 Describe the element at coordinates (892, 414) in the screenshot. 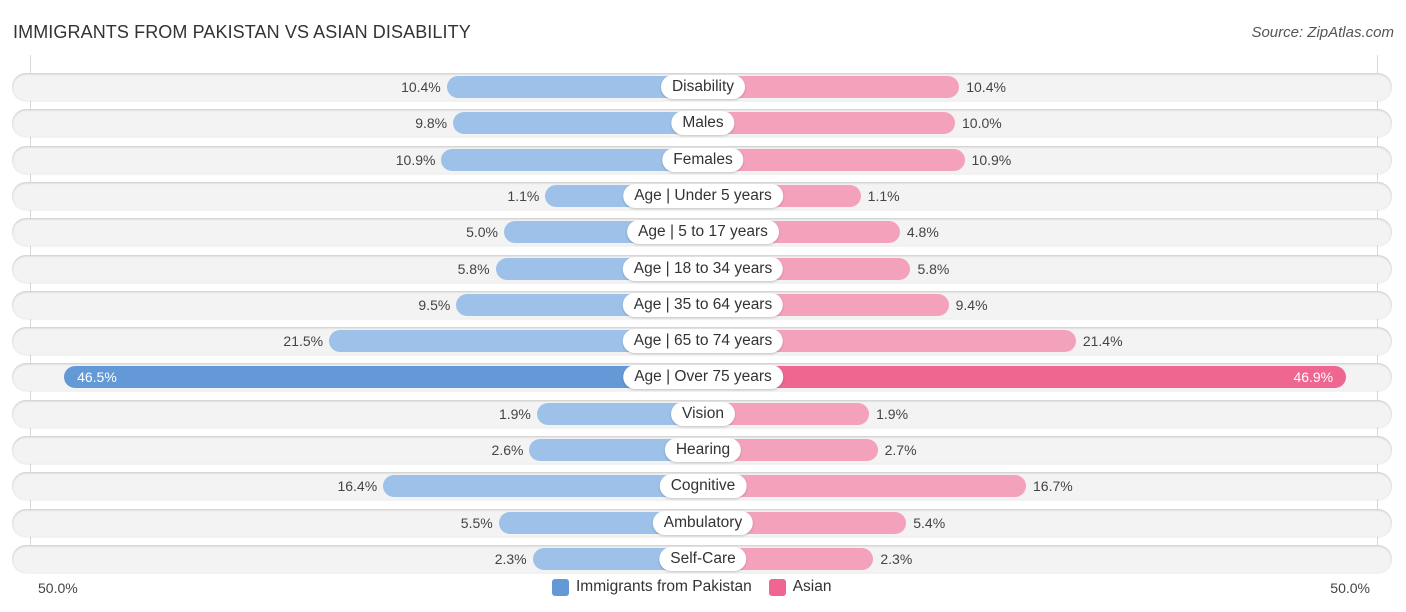

I see `value-label-asian: 1.9%` at that location.